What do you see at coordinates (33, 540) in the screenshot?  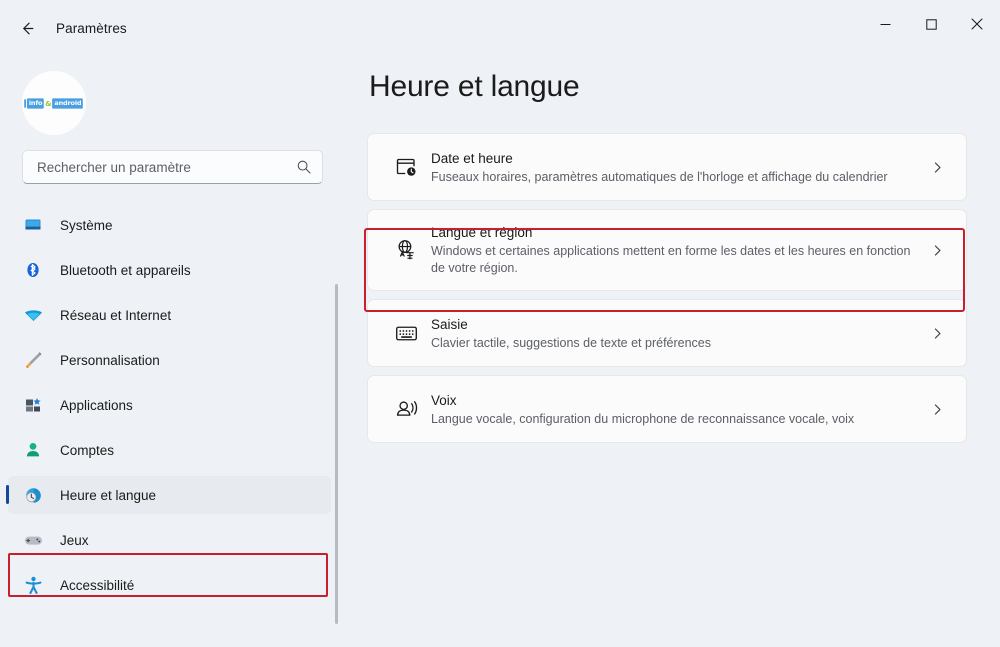 I see `gamepad-icon` at bounding box center [33, 540].